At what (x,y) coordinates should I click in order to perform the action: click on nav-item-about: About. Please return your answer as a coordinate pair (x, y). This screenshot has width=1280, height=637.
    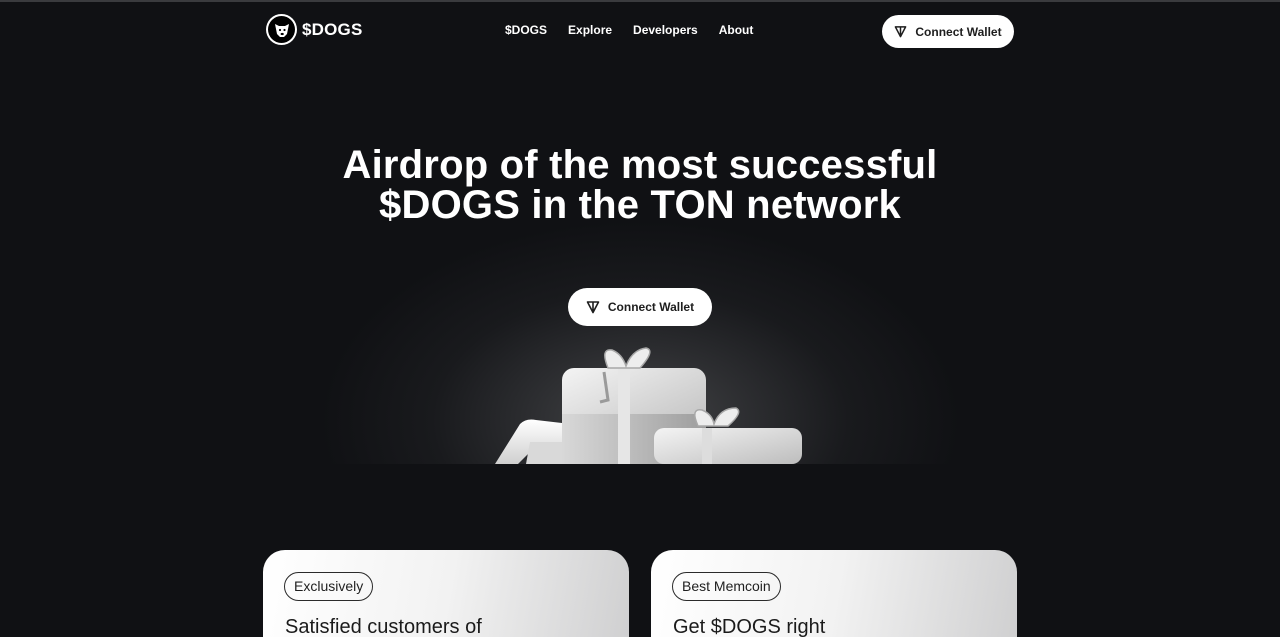
    Looking at the image, I should click on (736, 30).